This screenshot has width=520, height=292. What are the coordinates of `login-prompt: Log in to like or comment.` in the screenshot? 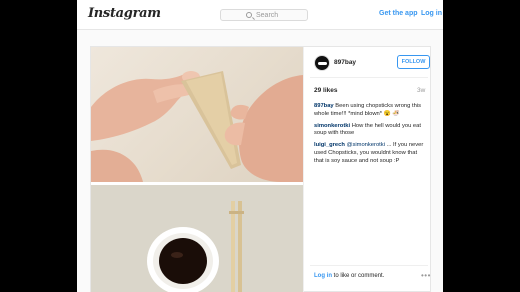 It's located at (349, 276).